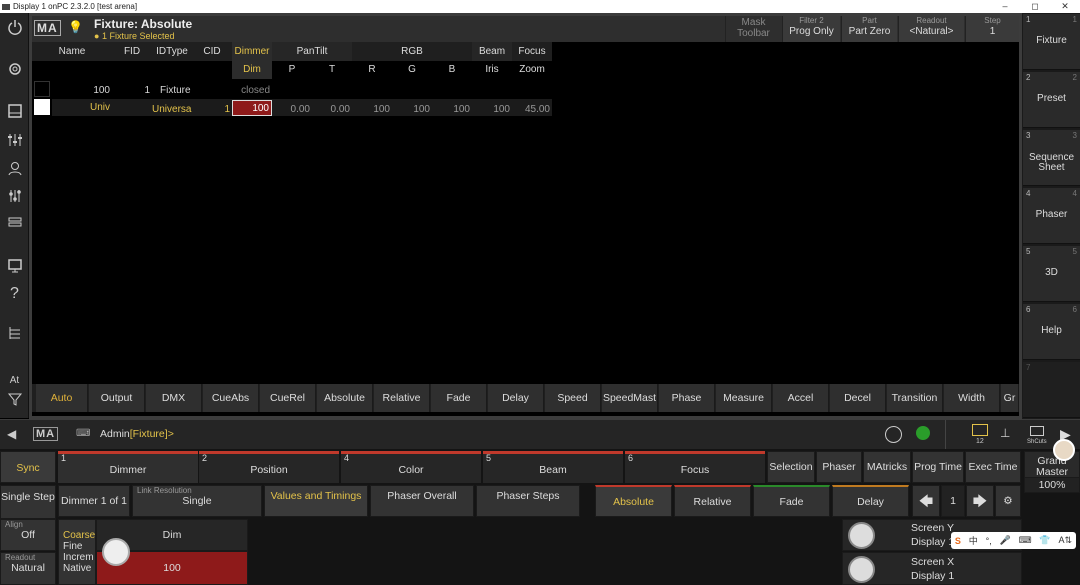 Image resolution: width=1080 pixels, height=585 pixels. What do you see at coordinates (553, 467) in the screenshot?
I see `tab-beam: 5 Beam` at bounding box center [553, 467].